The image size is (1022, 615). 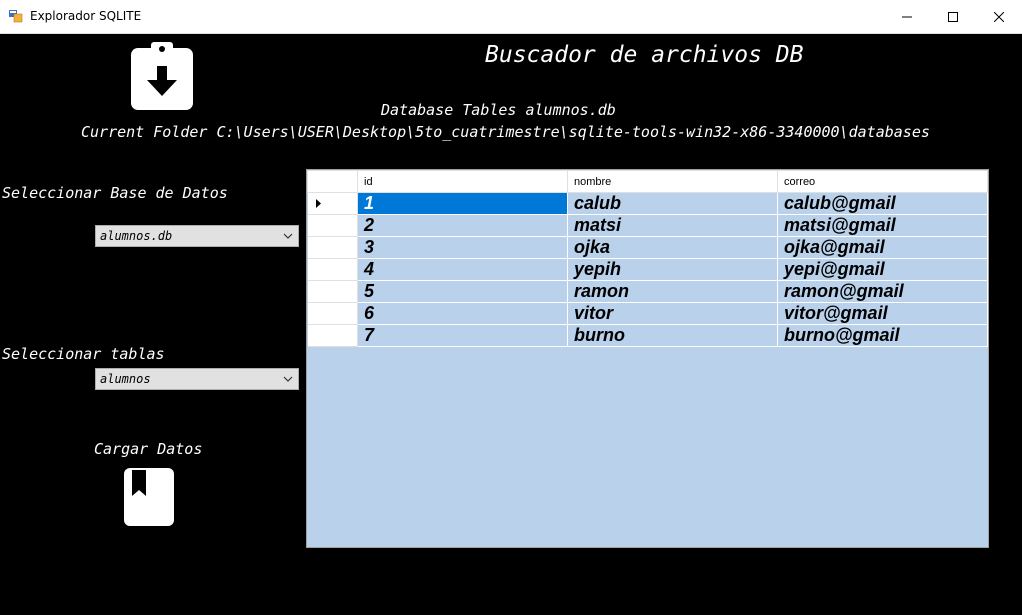 What do you see at coordinates (672, 247) in the screenshot?
I see `cell-nombre: ojka` at bounding box center [672, 247].